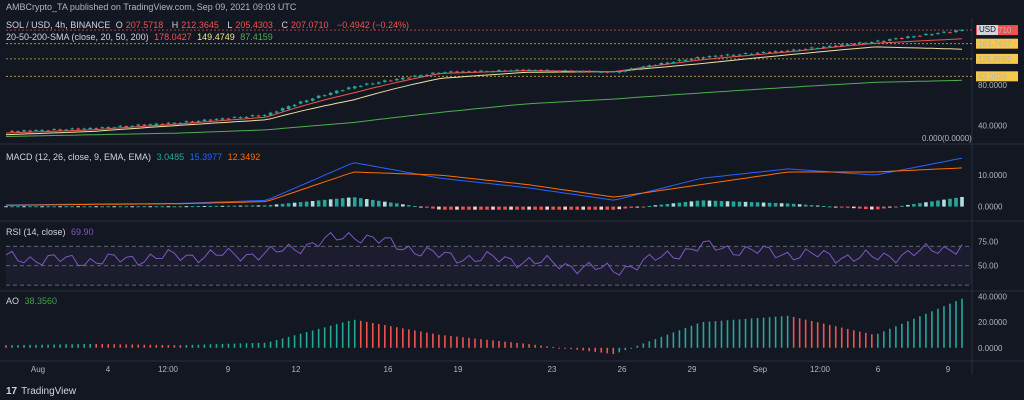  I want to click on time-axis-label-13: 9, so click(948, 369).